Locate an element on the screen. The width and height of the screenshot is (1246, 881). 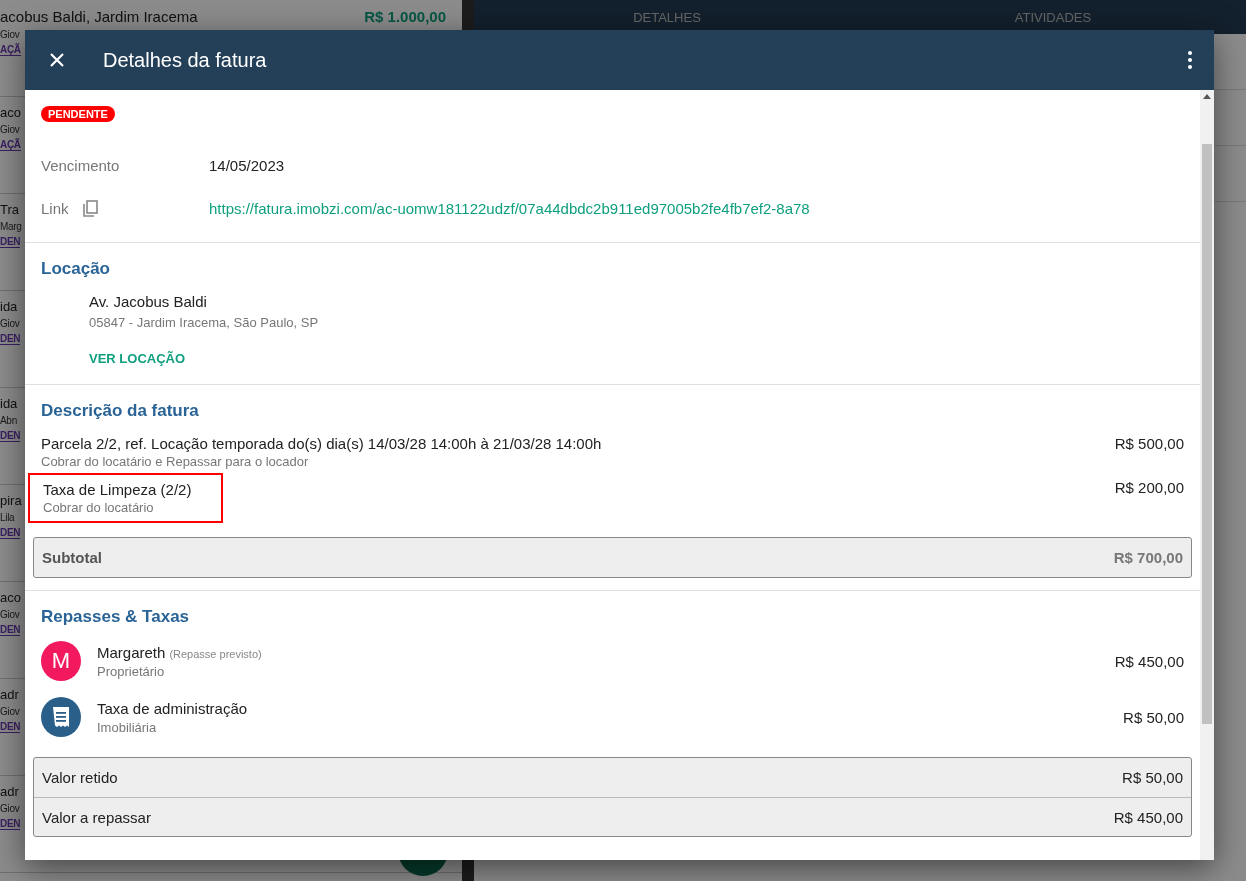
list-item-subtitle: Abn is located at coordinates (8, 420).